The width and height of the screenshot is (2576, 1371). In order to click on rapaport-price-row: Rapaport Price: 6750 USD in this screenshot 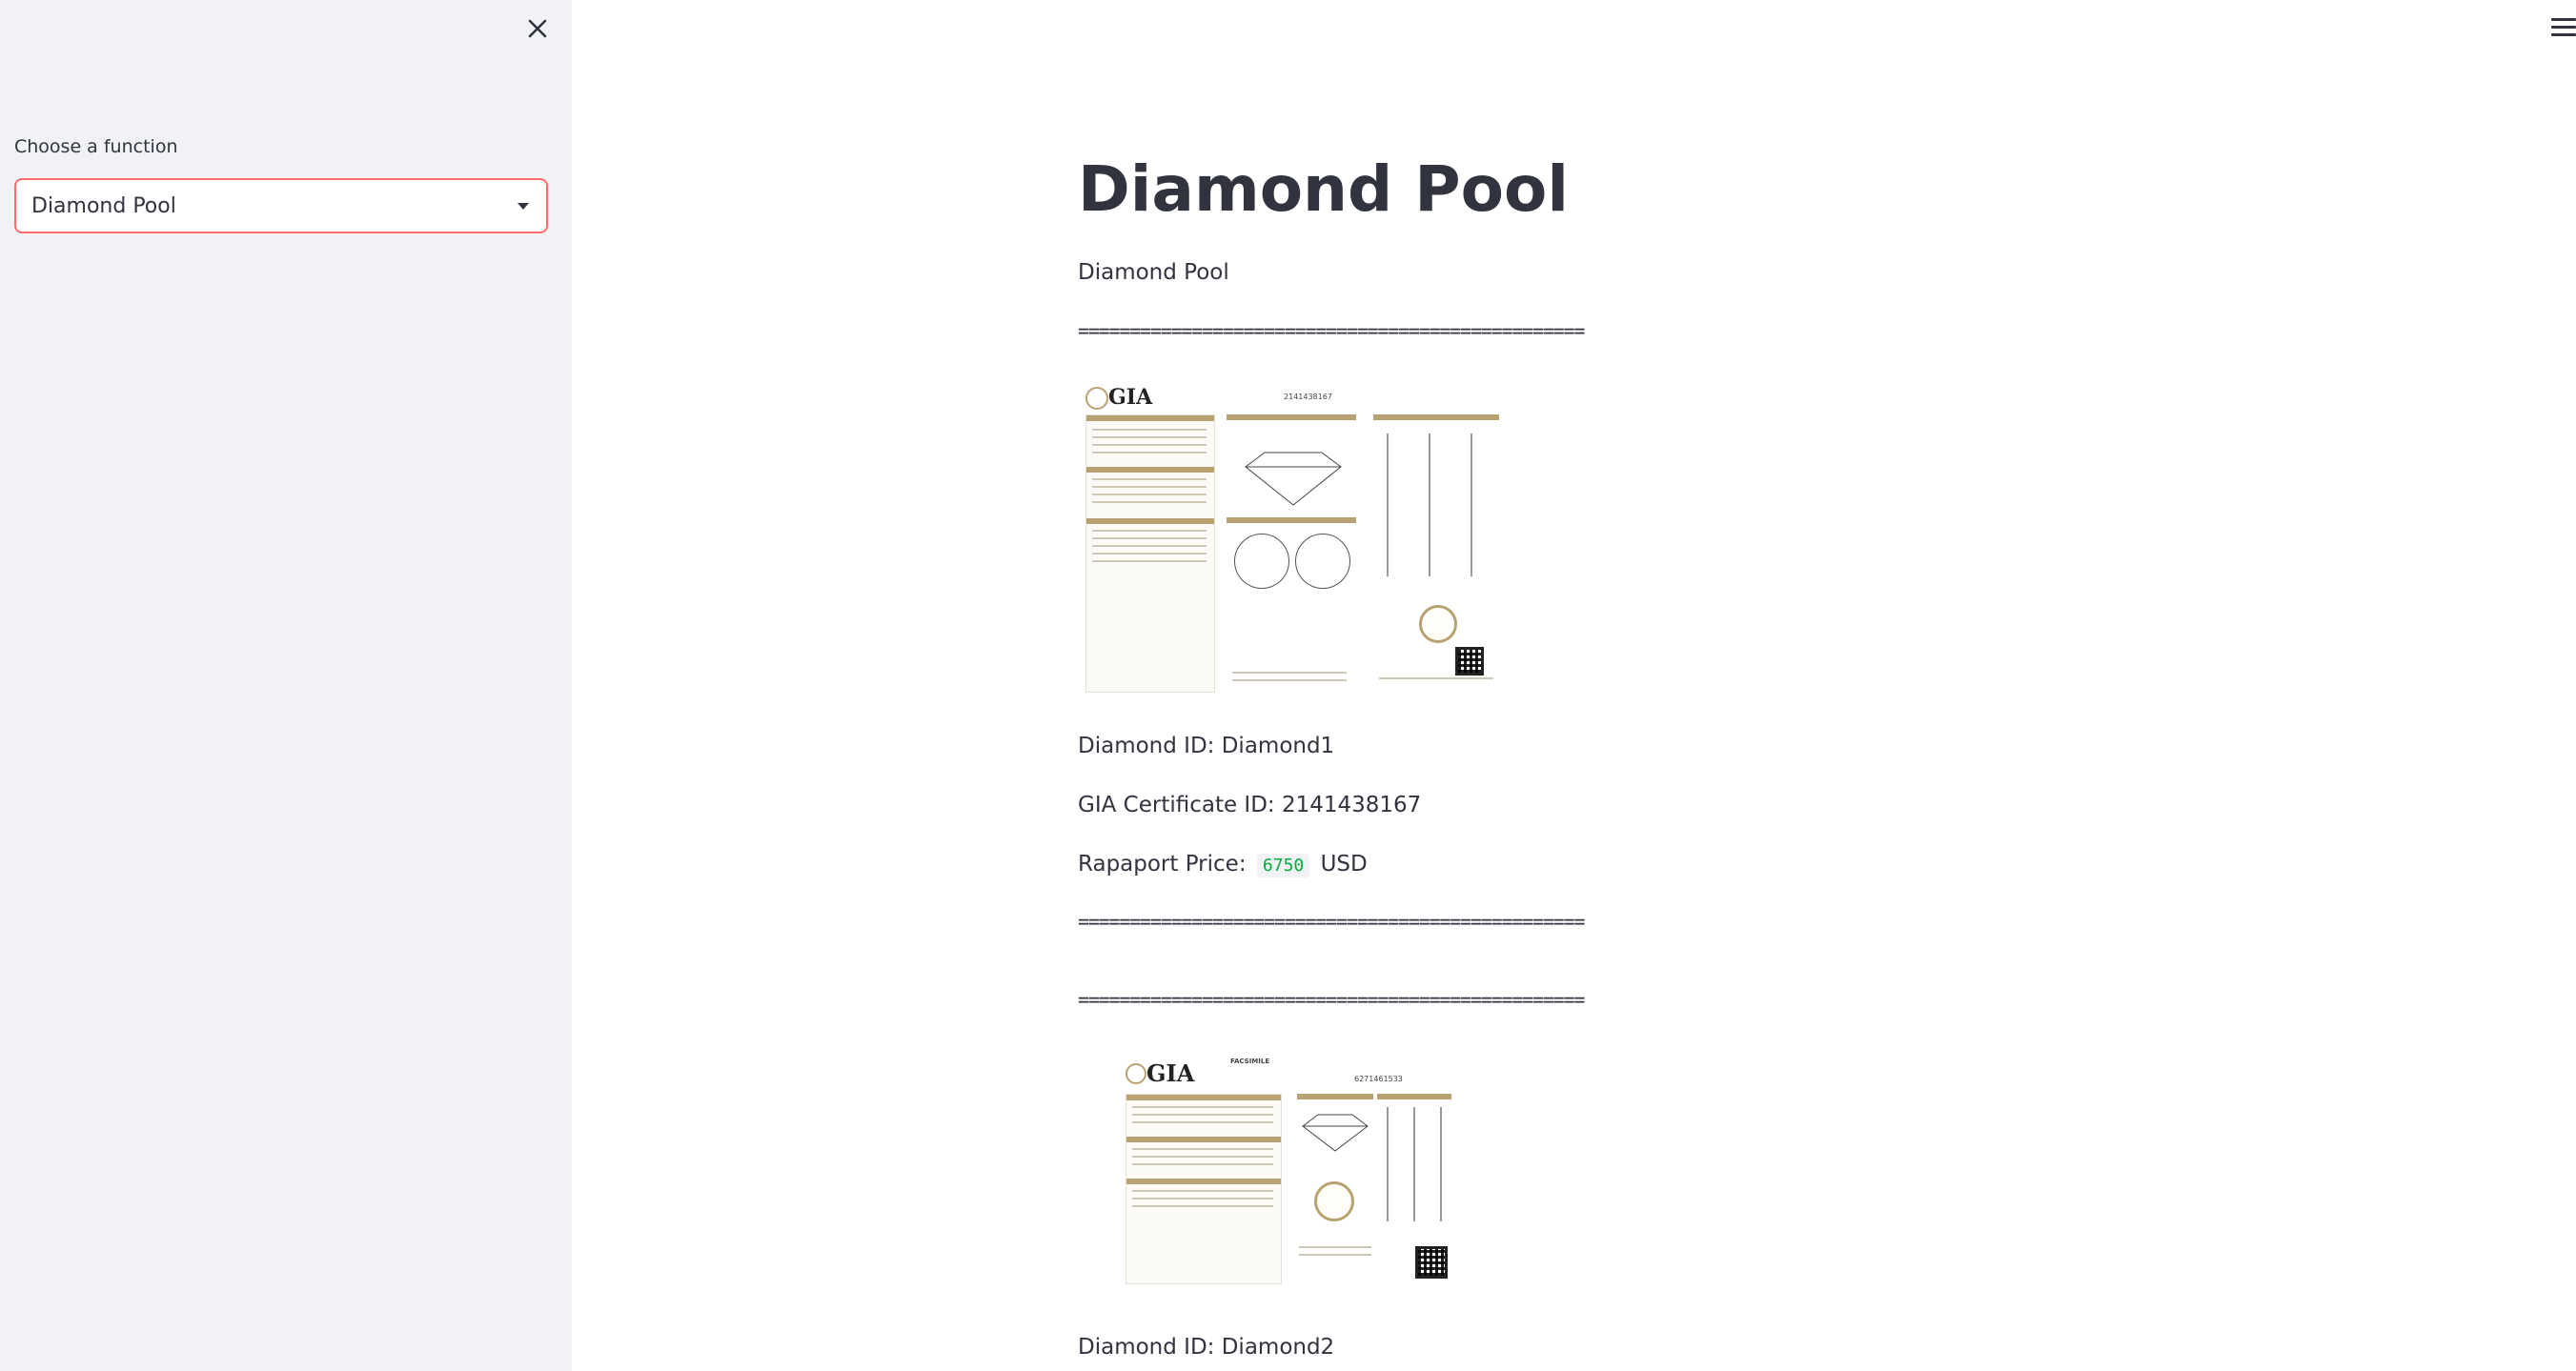, I will do `click(1223, 865)`.